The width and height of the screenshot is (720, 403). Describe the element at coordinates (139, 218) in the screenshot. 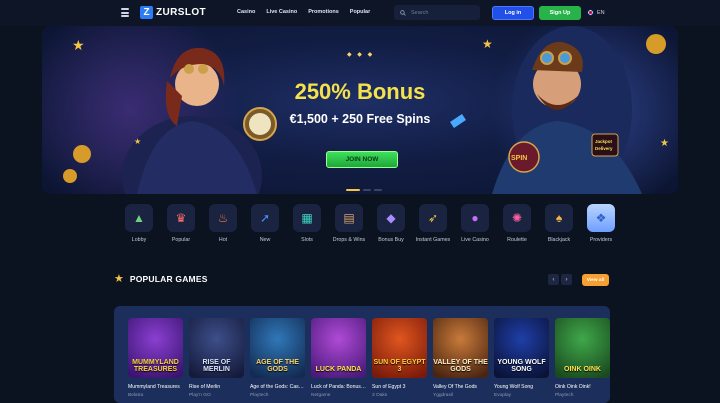

I see `home-icon: ▲` at that location.